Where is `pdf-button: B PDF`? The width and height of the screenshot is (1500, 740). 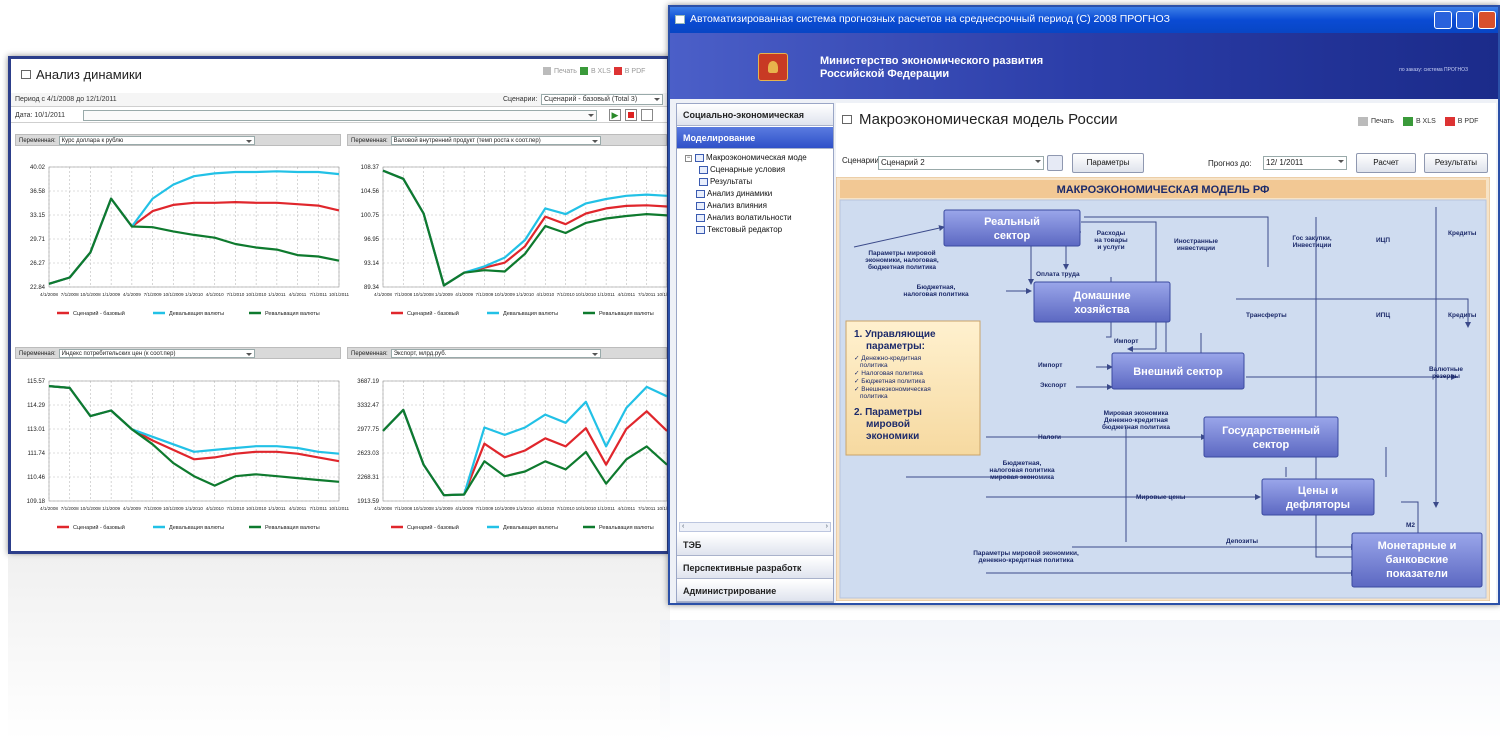
pdf-button: B PDF is located at coordinates (1468, 121).